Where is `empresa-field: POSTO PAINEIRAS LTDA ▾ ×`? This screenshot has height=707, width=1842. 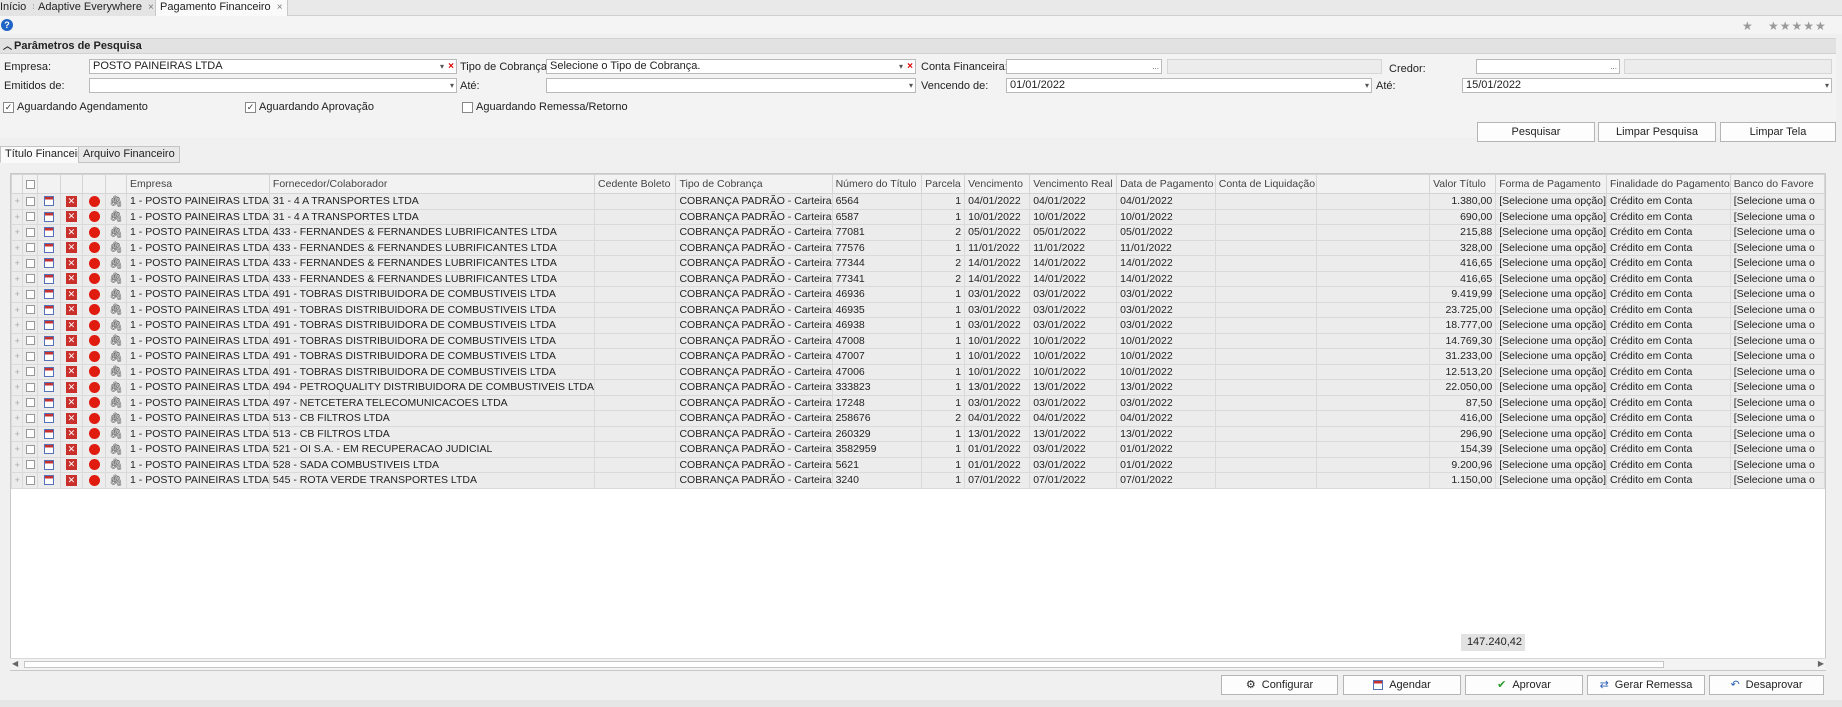 empresa-field: POSTO PAINEIRAS LTDA ▾ × is located at coordinates (273, 66).